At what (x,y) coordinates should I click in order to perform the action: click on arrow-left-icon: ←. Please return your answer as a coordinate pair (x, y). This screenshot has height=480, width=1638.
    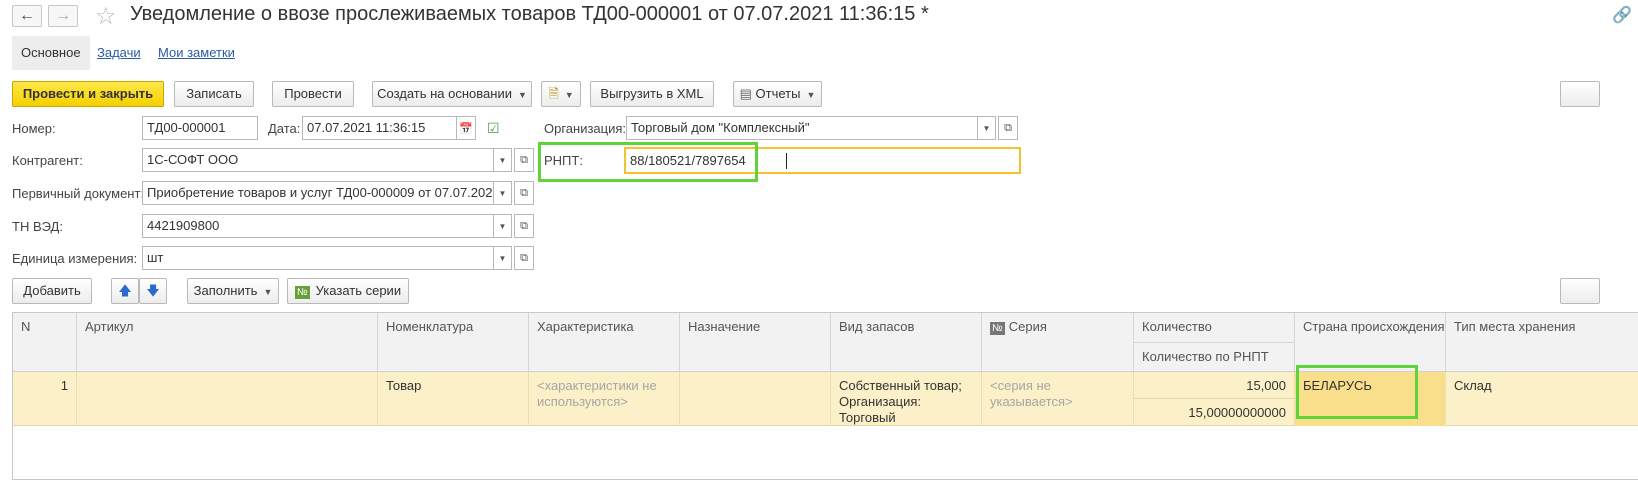
    Looking at the image, I should click on (27, 15).